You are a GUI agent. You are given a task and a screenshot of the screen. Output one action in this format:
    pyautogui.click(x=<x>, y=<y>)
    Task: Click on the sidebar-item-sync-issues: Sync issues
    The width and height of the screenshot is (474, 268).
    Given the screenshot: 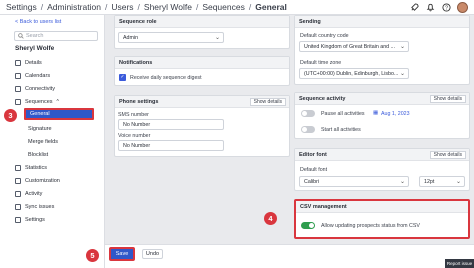 What is the action you would take?
    pyautogui.click(x=34, y=207)
    